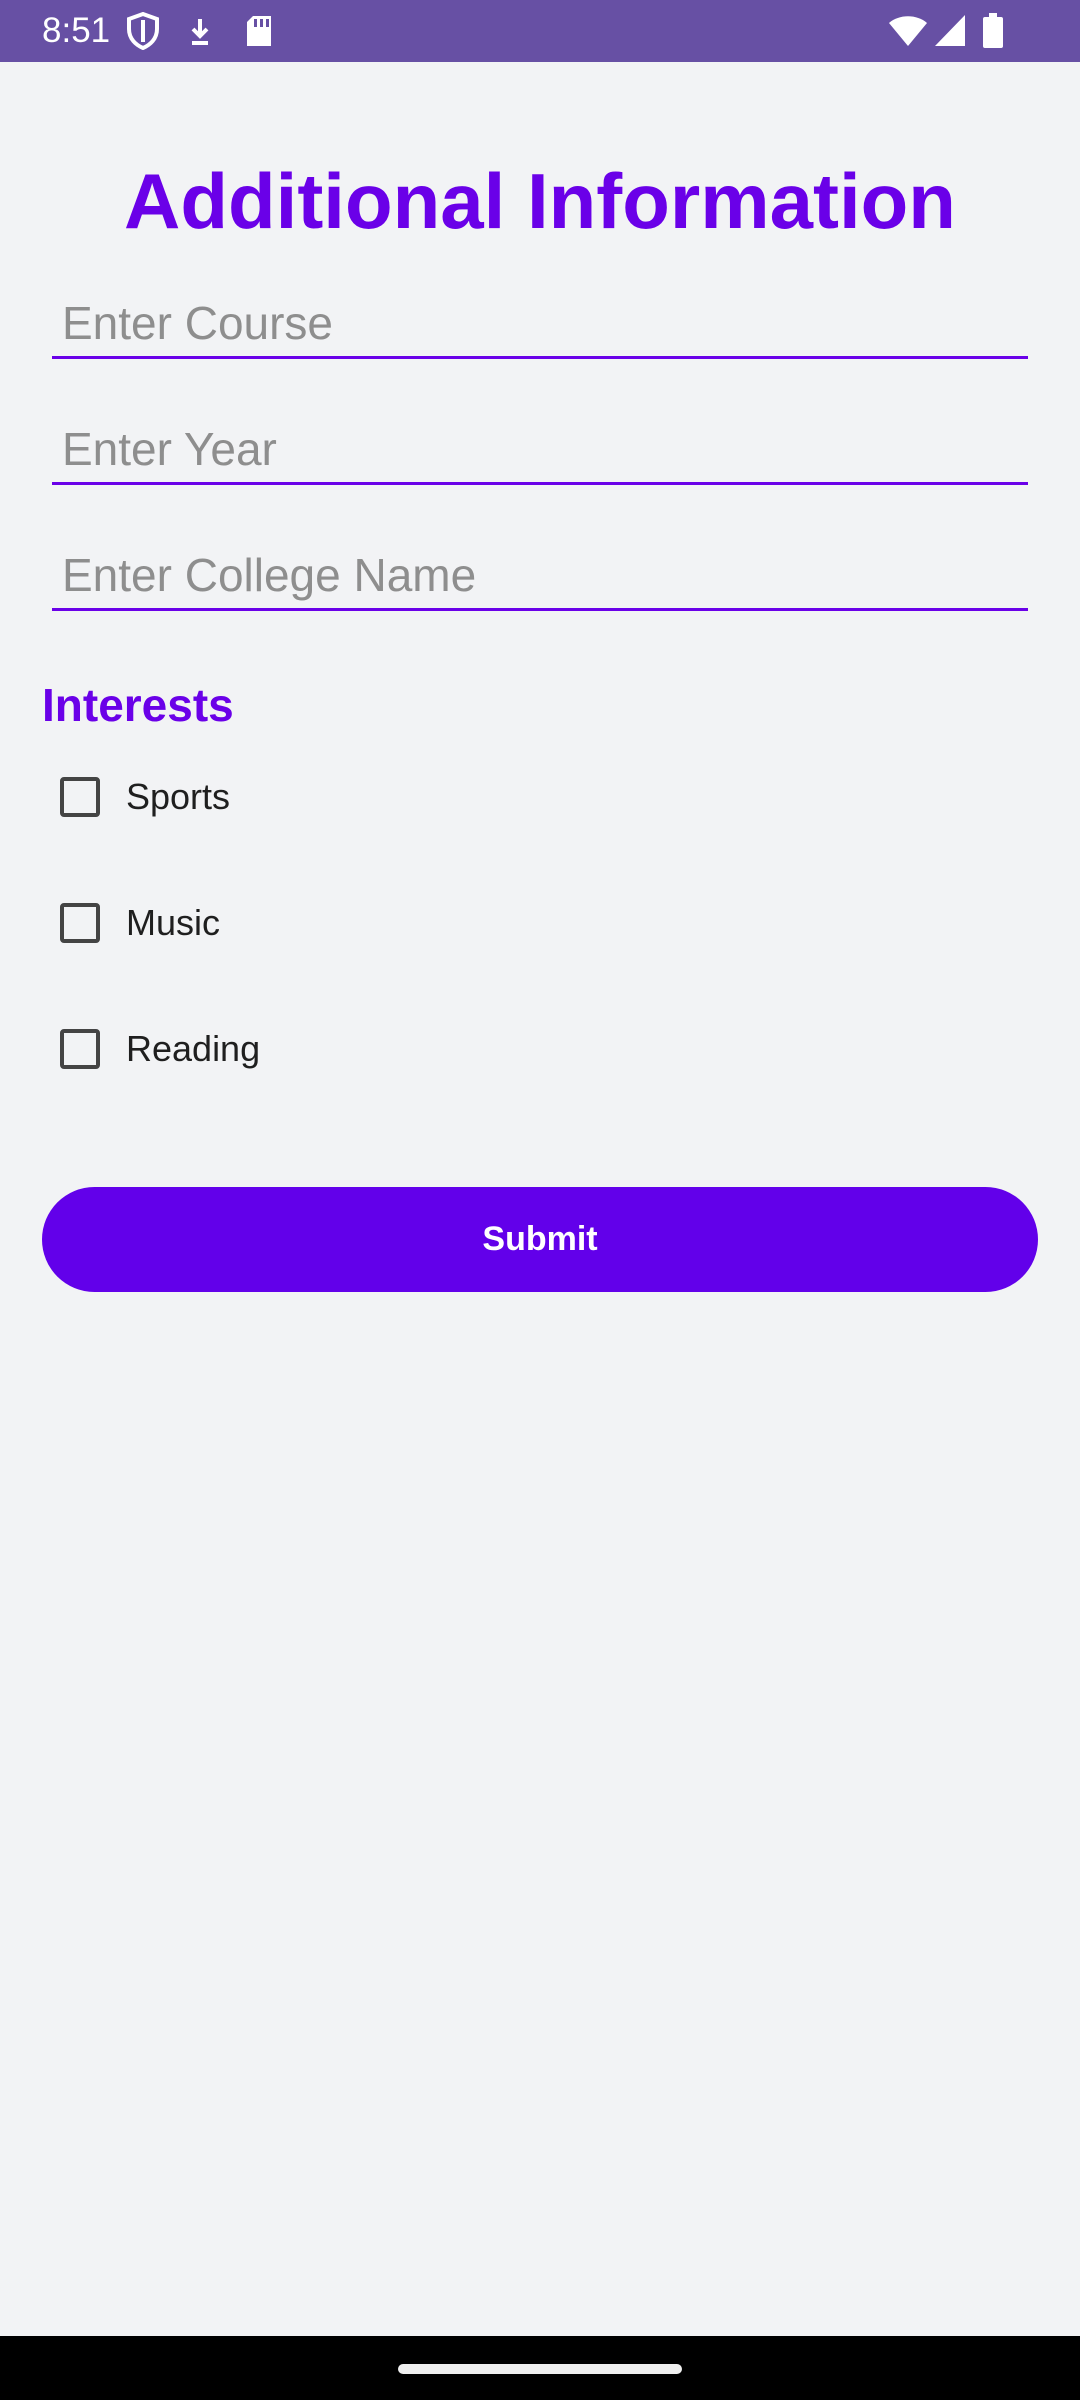  Describe the element at coordinates (540, 201) in the screenshot. I see `page-title: Additional Information` at that location.